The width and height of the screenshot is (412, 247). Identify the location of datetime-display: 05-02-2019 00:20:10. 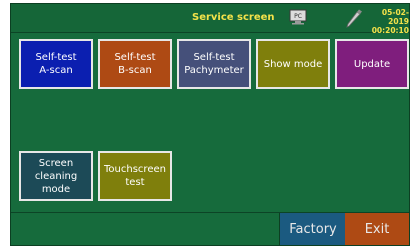
(386, 21).